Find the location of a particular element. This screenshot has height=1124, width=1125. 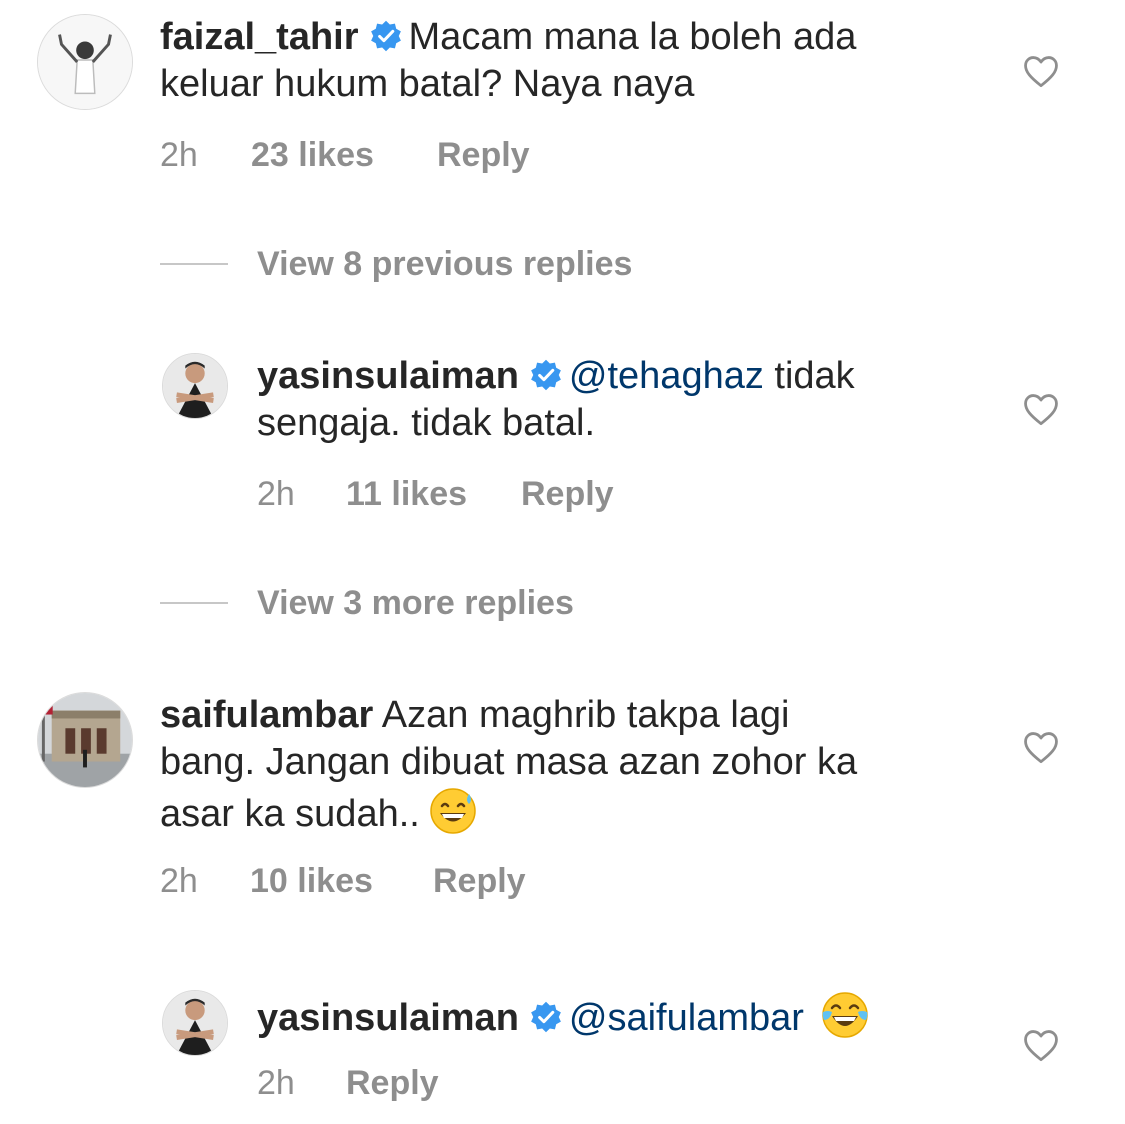

person-arms-raised-icon is located at coordinates (85, 62).